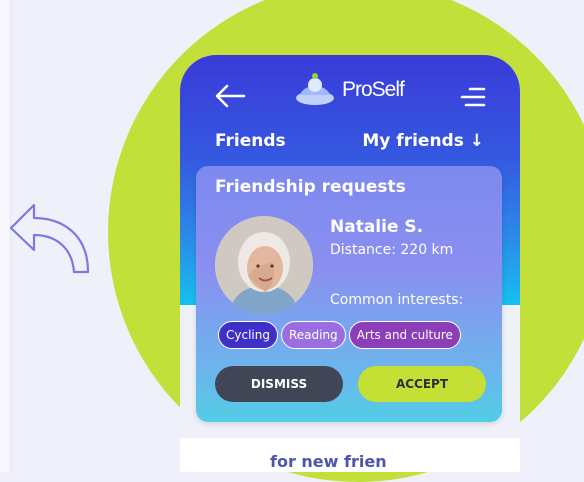 The image size is (584, 482). I want to click on interest-chip-arts-and-culture: Arts and culture, so click(404, 335).